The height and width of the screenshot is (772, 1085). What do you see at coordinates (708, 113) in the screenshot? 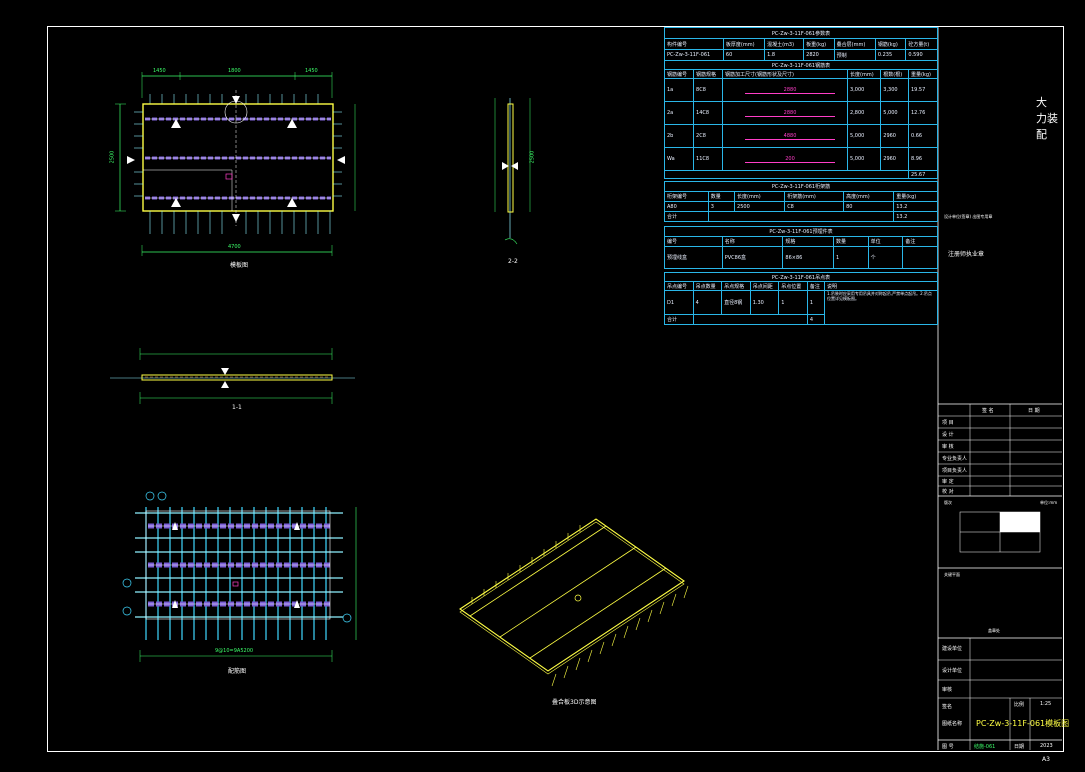
I see `rebar-cell: 14C8` at bounding box center [708, 113].